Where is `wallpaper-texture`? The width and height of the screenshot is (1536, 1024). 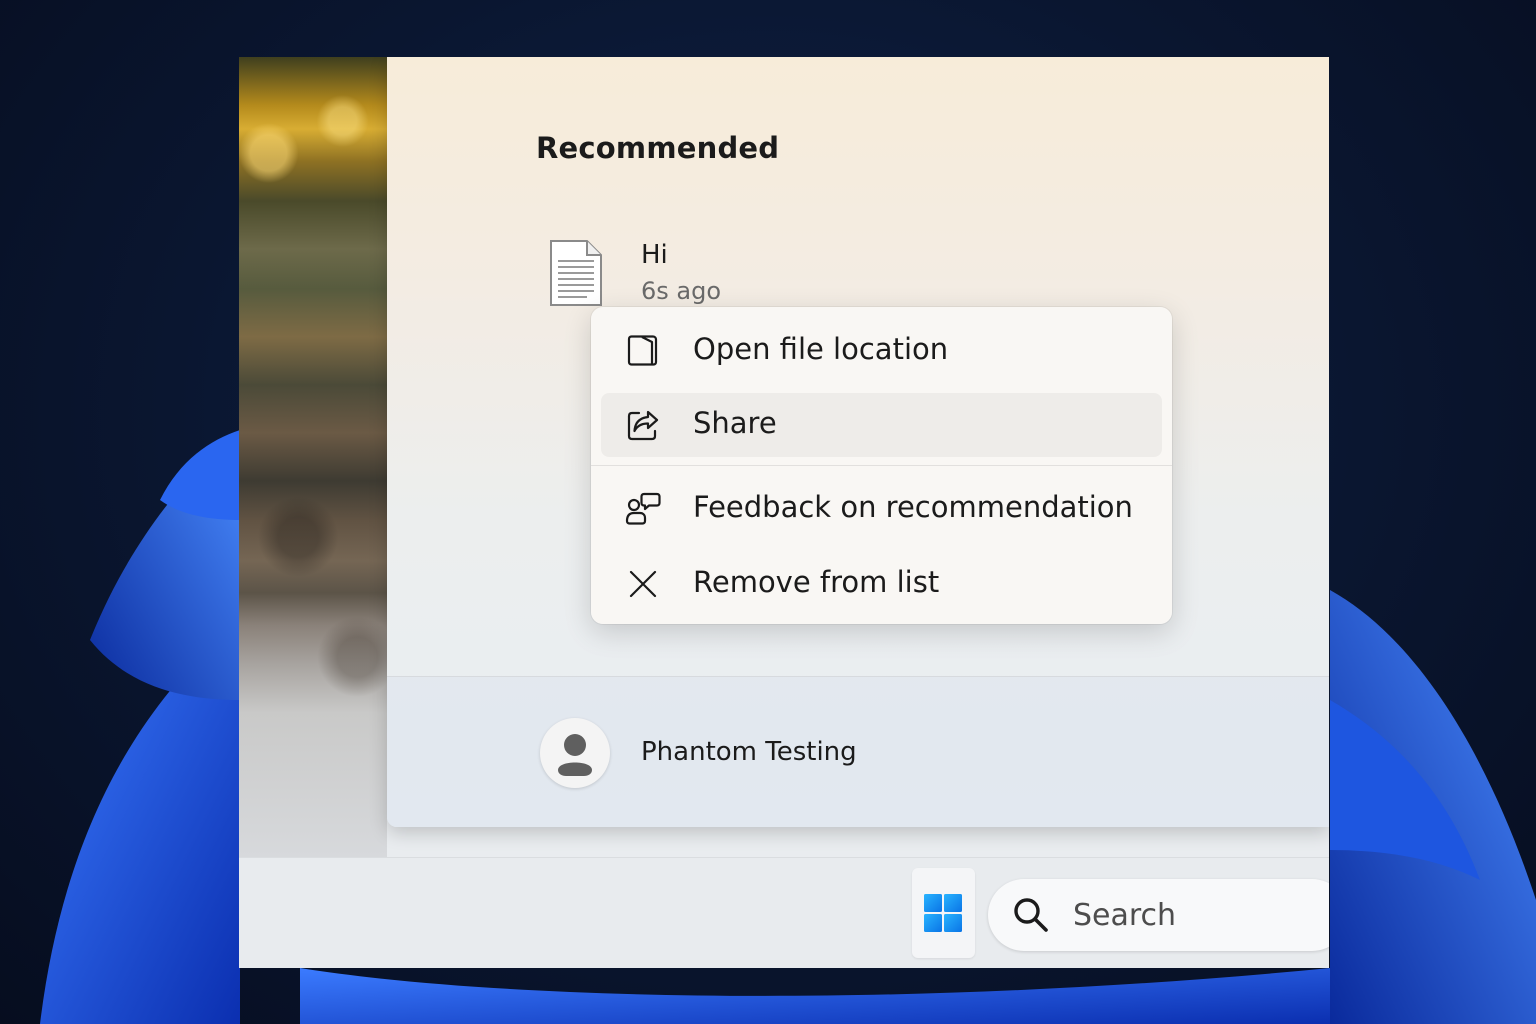 wallpaper-texture is located at coordinates (313, 457).